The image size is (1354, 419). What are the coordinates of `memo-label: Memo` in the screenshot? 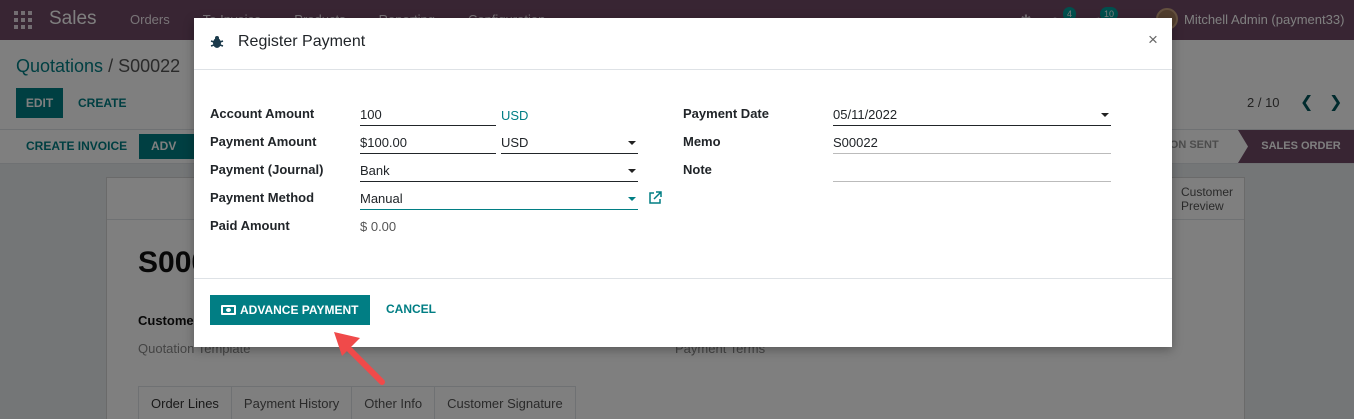 It's located at (702, 141).